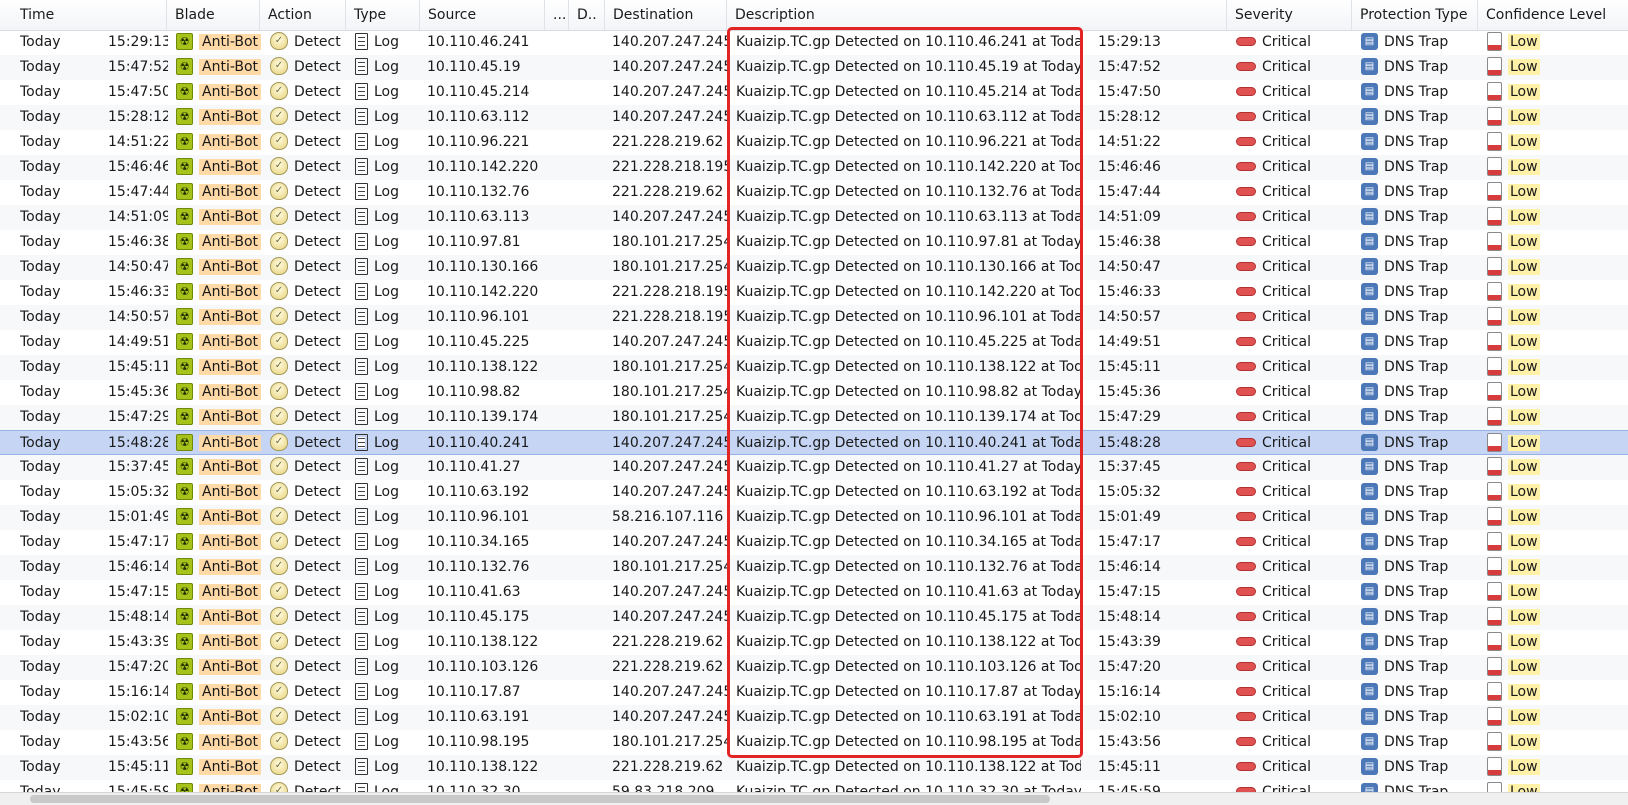 This screenshot has height=805, width=1628. I want to click on column-header-description: Description, so click(977, 15).